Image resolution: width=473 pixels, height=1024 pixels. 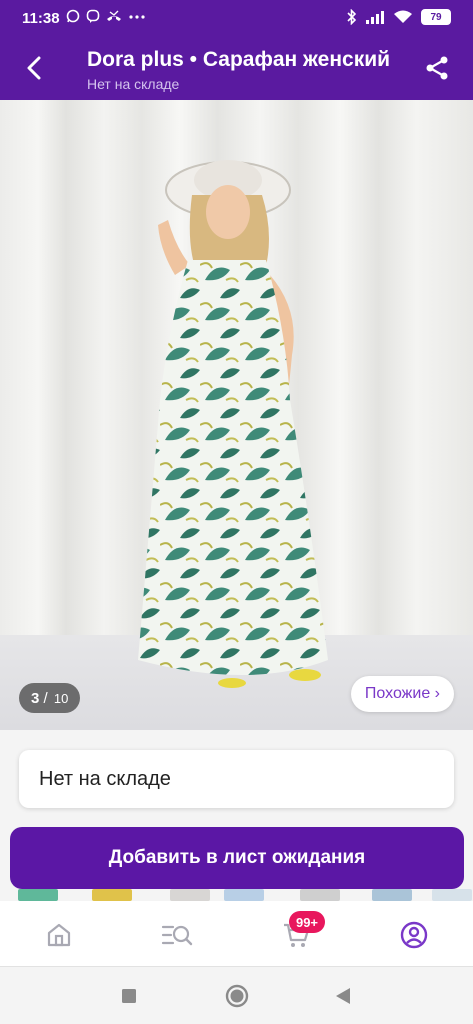 I want to click on share-icon, so click(x=437, y=68).